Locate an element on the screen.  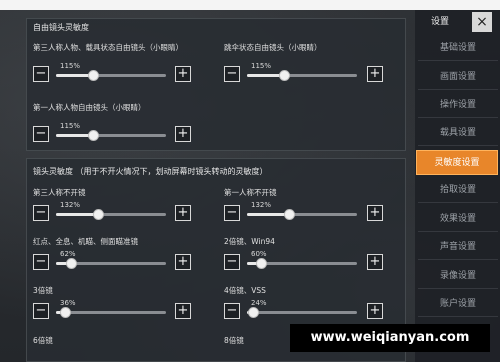
sidebar-item-5: 灵敏度设置 is located at coordinates (457, 162).